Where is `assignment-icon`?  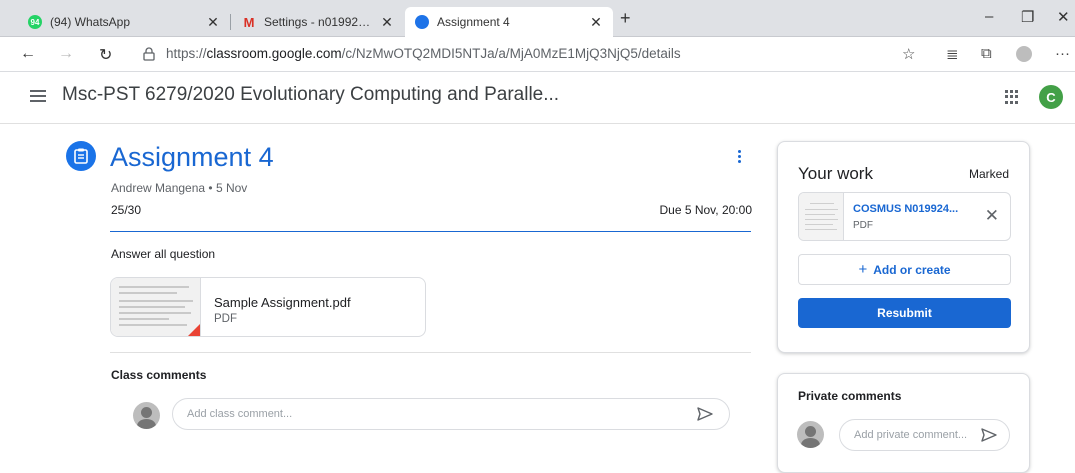 assignment-icon is located at coordinates (81, 156).